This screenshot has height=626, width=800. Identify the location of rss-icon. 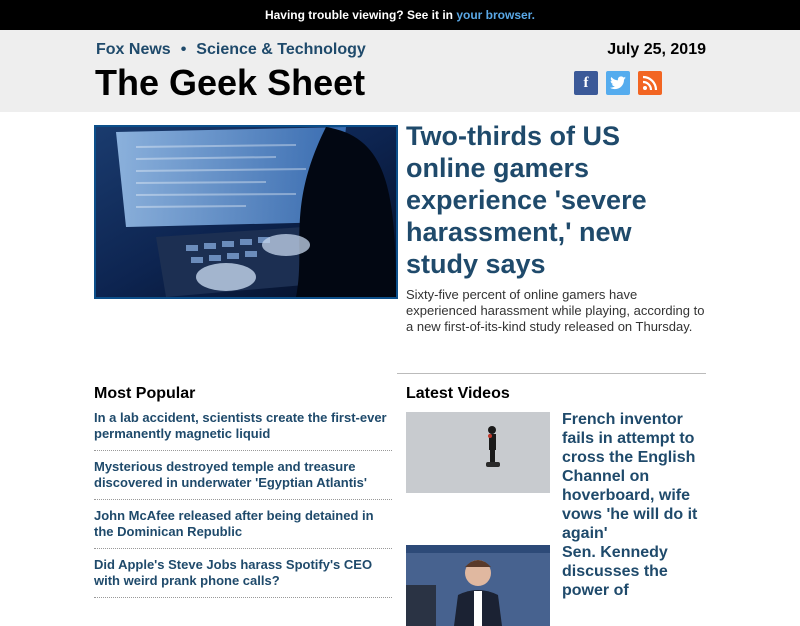
(650, 83).